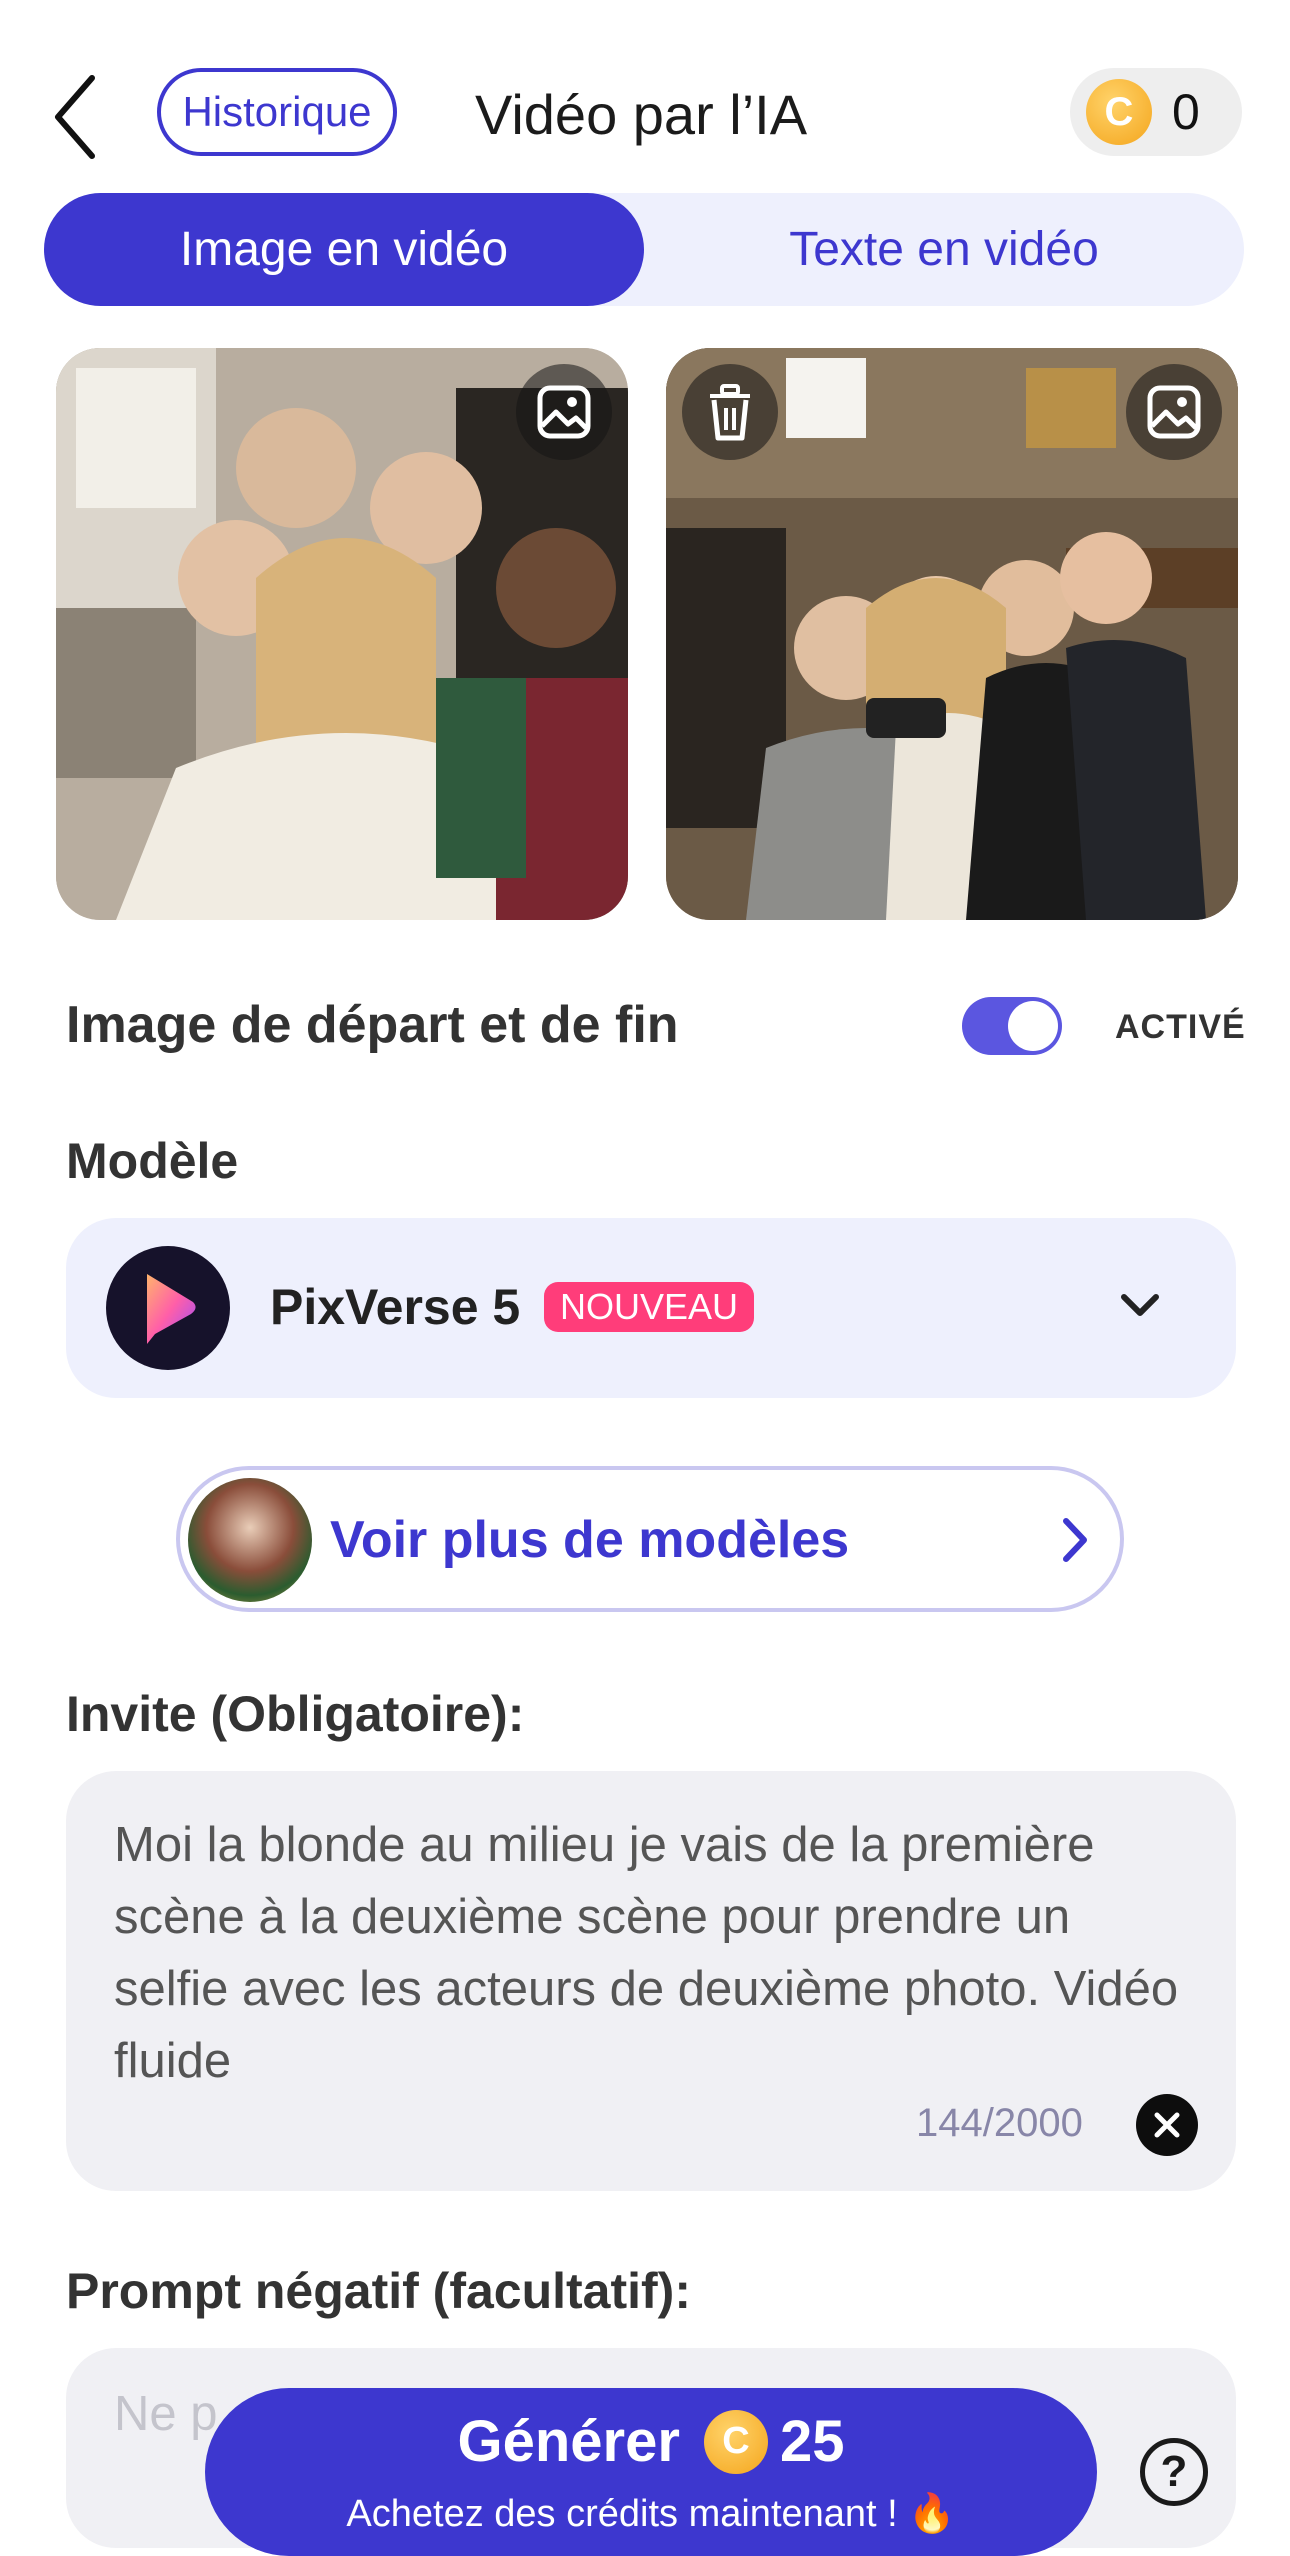 The image size is (1290, 2556). What do you see at coordinates (1033, 1026) in the screenshot?
I see `toggle-knob` at bounding box center [1033, 1026].